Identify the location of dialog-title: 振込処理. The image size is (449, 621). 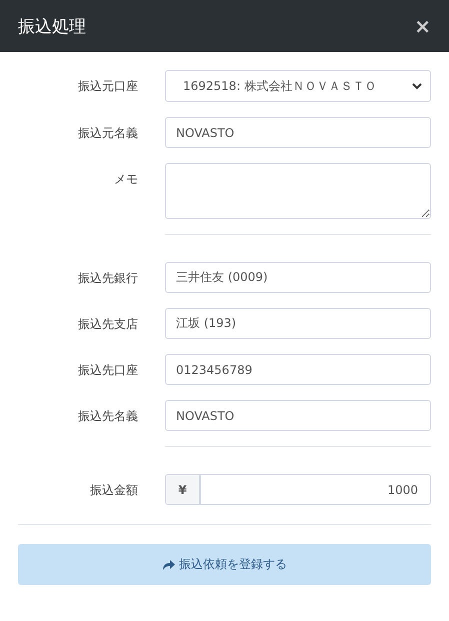
(52, 27).